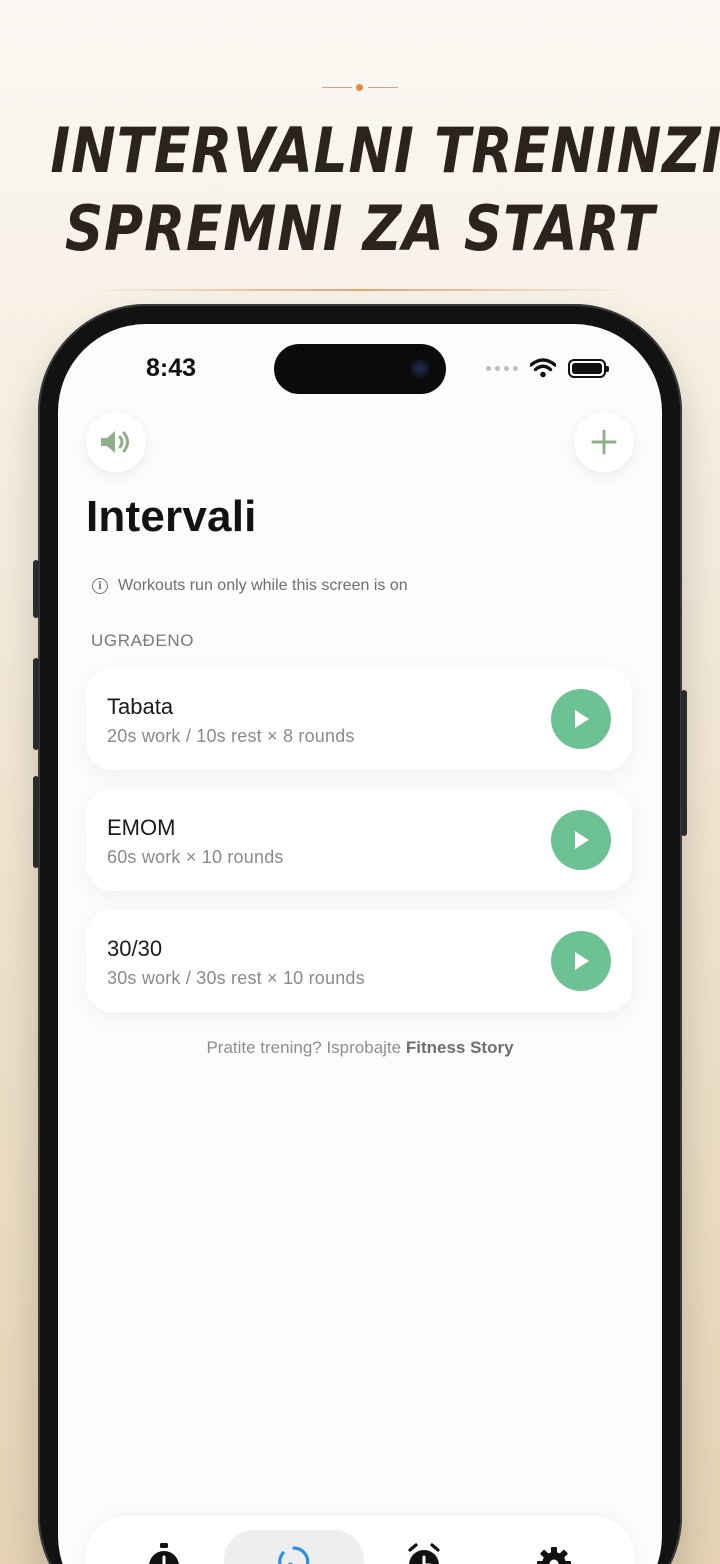 This screenshot has width=720, height=1564. I want to click on alarm-clock-icon, so click(424, 1553).